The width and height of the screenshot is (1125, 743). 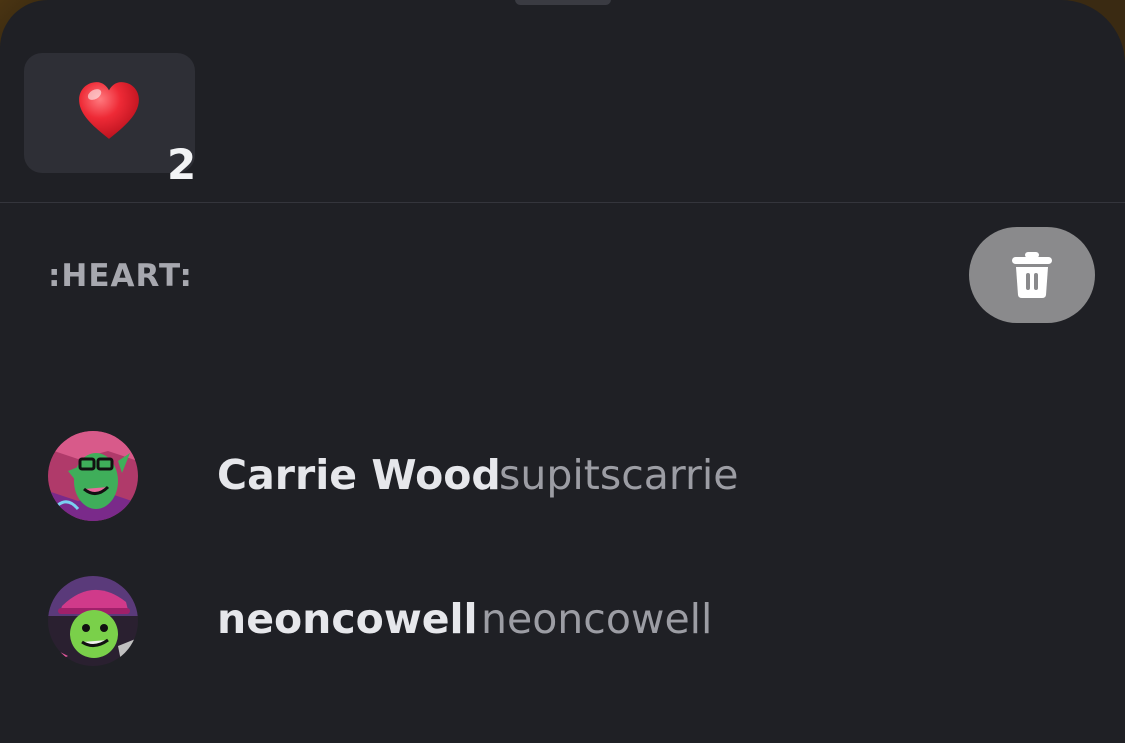 What do you see at coordinates (563, 2) in the screenshot?
I see `drag-handle` at bounding box center [563, 2].